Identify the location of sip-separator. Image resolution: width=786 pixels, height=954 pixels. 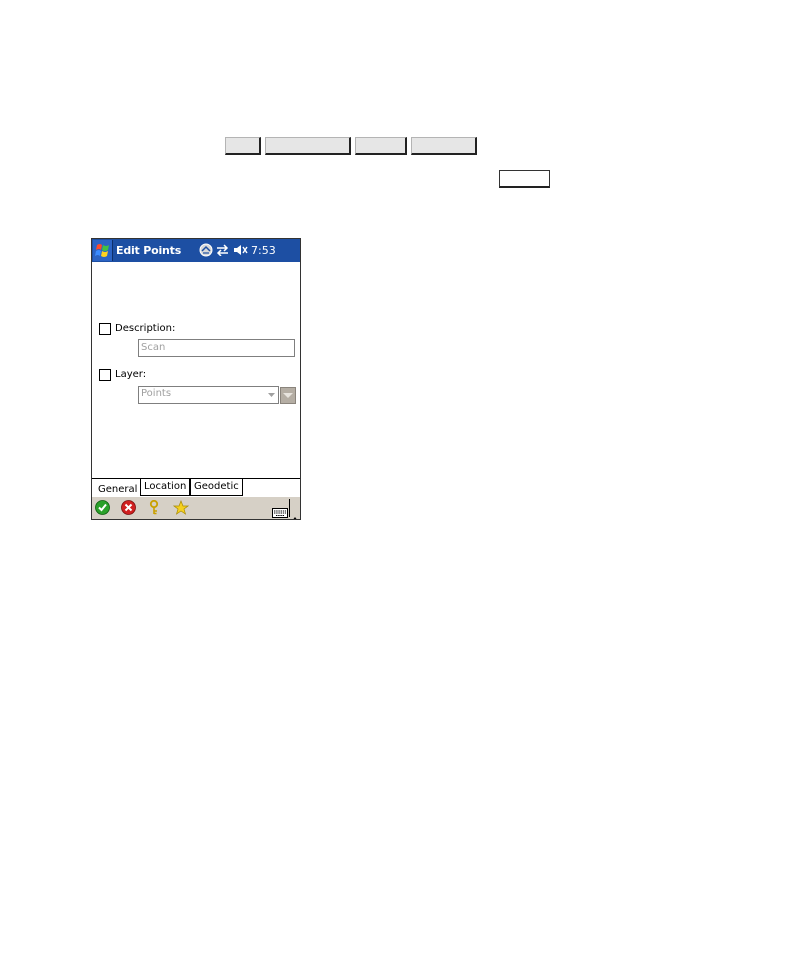
(289, 508).